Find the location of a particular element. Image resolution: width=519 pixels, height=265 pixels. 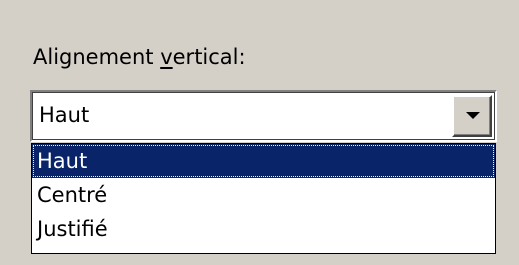

option-label: Justifié is located at coordinates (72, 229).